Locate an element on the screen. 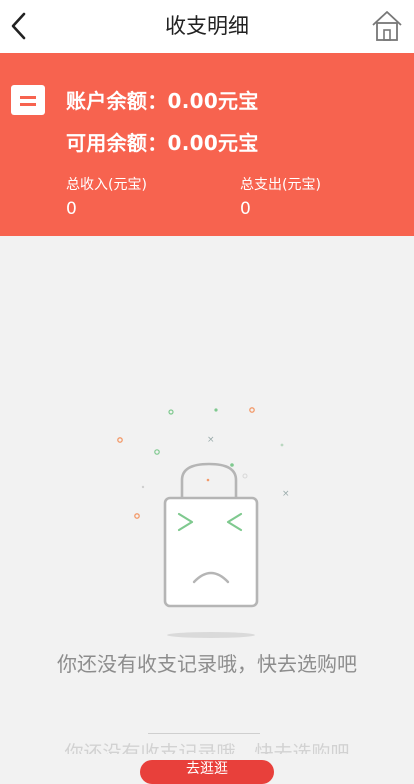 The image size is (414, 784). total-expense-value: 0 is located at coordinates (245, 209).